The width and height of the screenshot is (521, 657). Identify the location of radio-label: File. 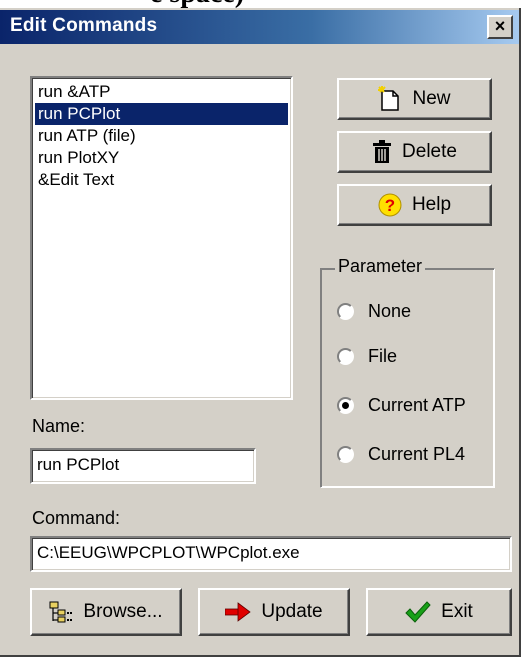
(383, 355).